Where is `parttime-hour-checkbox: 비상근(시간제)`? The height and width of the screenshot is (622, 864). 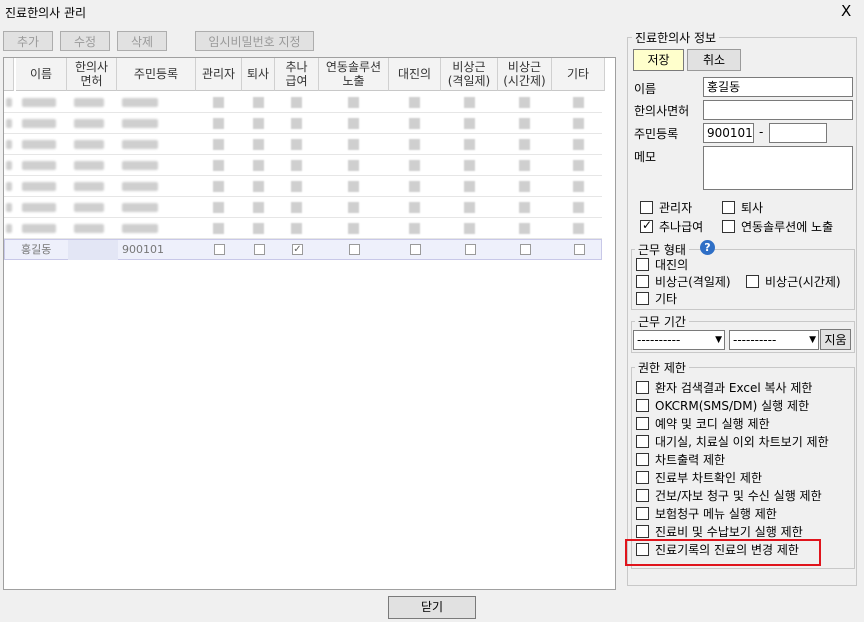
parttime-hour-checkbox: 비상근(시간제) is located at coordinates (793, 281).